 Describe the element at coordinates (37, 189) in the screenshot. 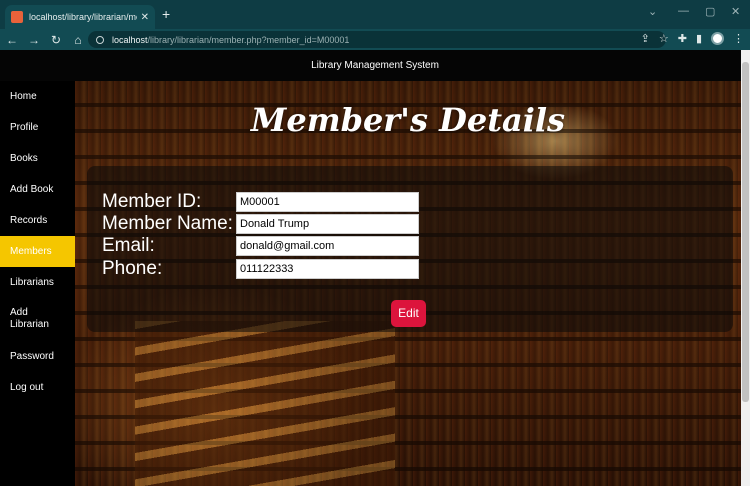

I see `sidebar-item-add-book: Add Book` at that location.